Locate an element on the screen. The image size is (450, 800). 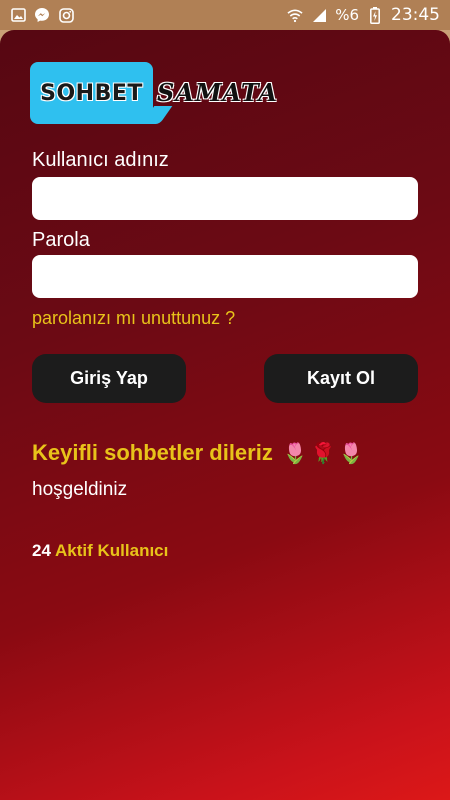
active-users-count: 24 is located at coordinates (41, 550).